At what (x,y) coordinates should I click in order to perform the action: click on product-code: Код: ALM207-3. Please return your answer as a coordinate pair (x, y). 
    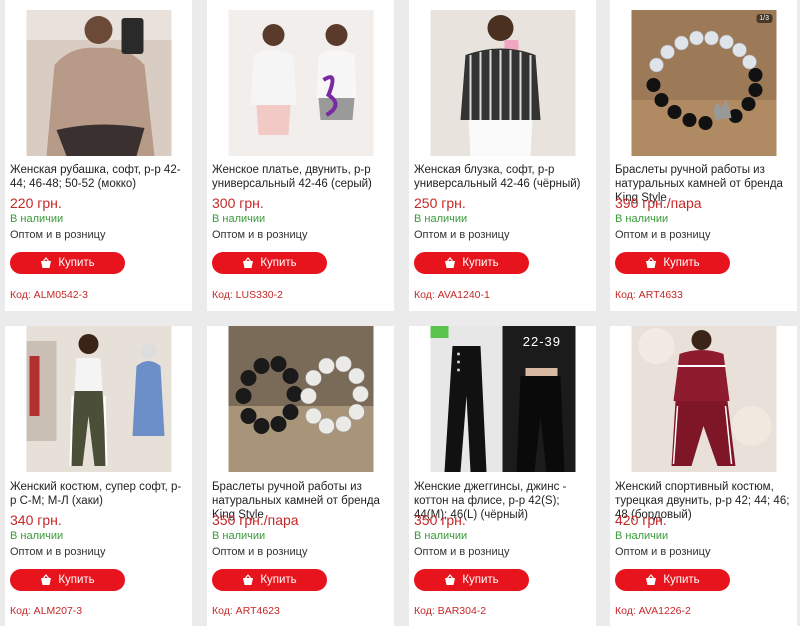
    Looking at the image, I should click on (46, 611).